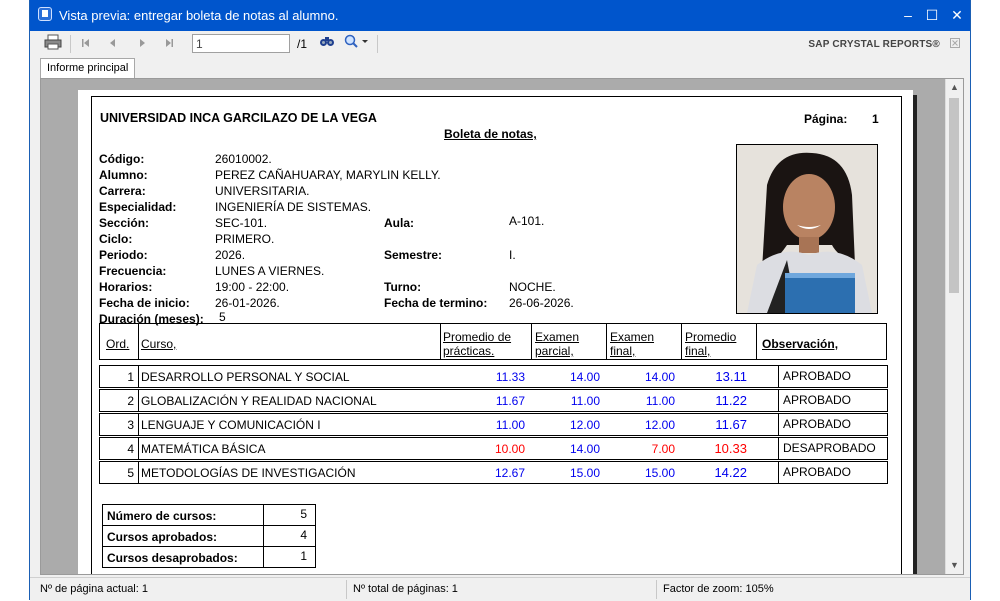 This screenshot has height=601, width=1000. What do you see at coordinates (328, 175) in the screenshot?
I see `alumno-value: PEREZ CAÑAHUARAY, MARYLIN KELLY.` at bounding box center [328, 175].